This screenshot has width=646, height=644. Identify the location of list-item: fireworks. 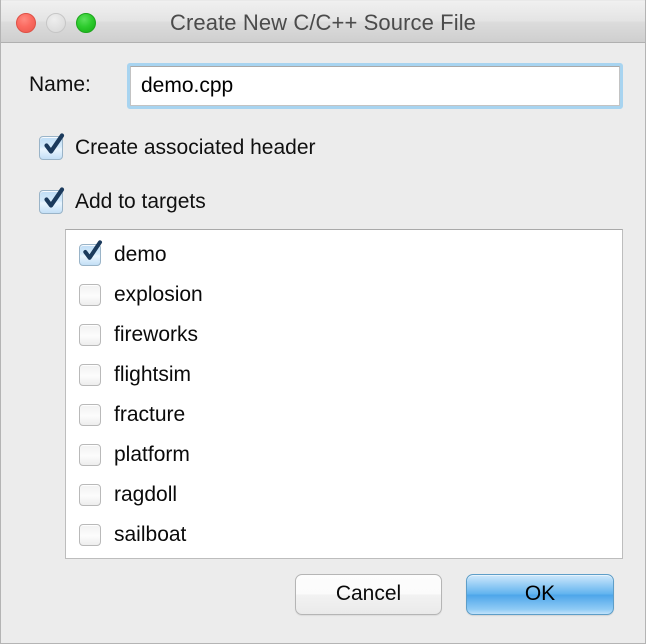
(344, 335).